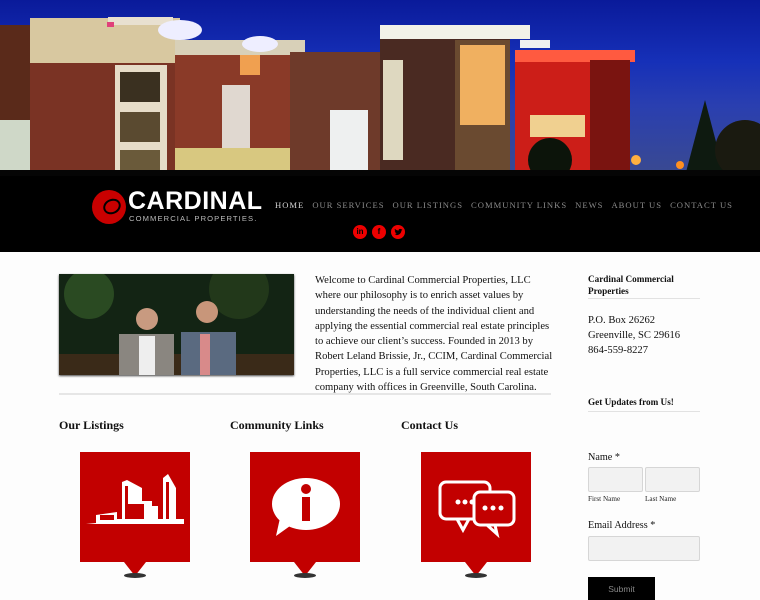  Describe the element at coordinates (91, 425) in the screenshot. I see `section-title-listings: Our Listings` at that location.